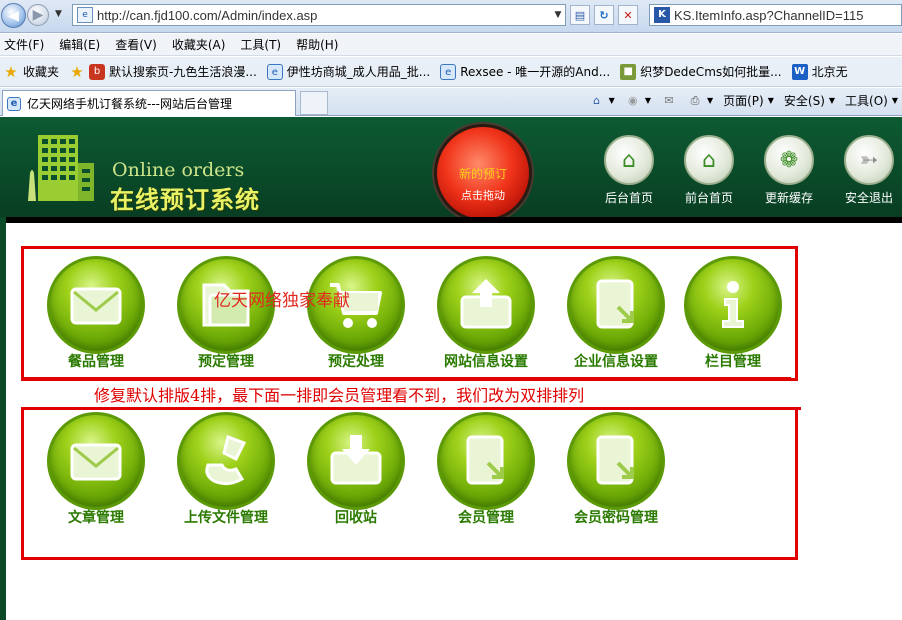  I want to click on page-icon: e, so click(85, 15).